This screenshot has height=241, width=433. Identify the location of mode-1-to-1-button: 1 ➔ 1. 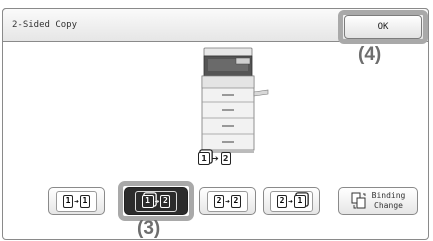
(76, 201).